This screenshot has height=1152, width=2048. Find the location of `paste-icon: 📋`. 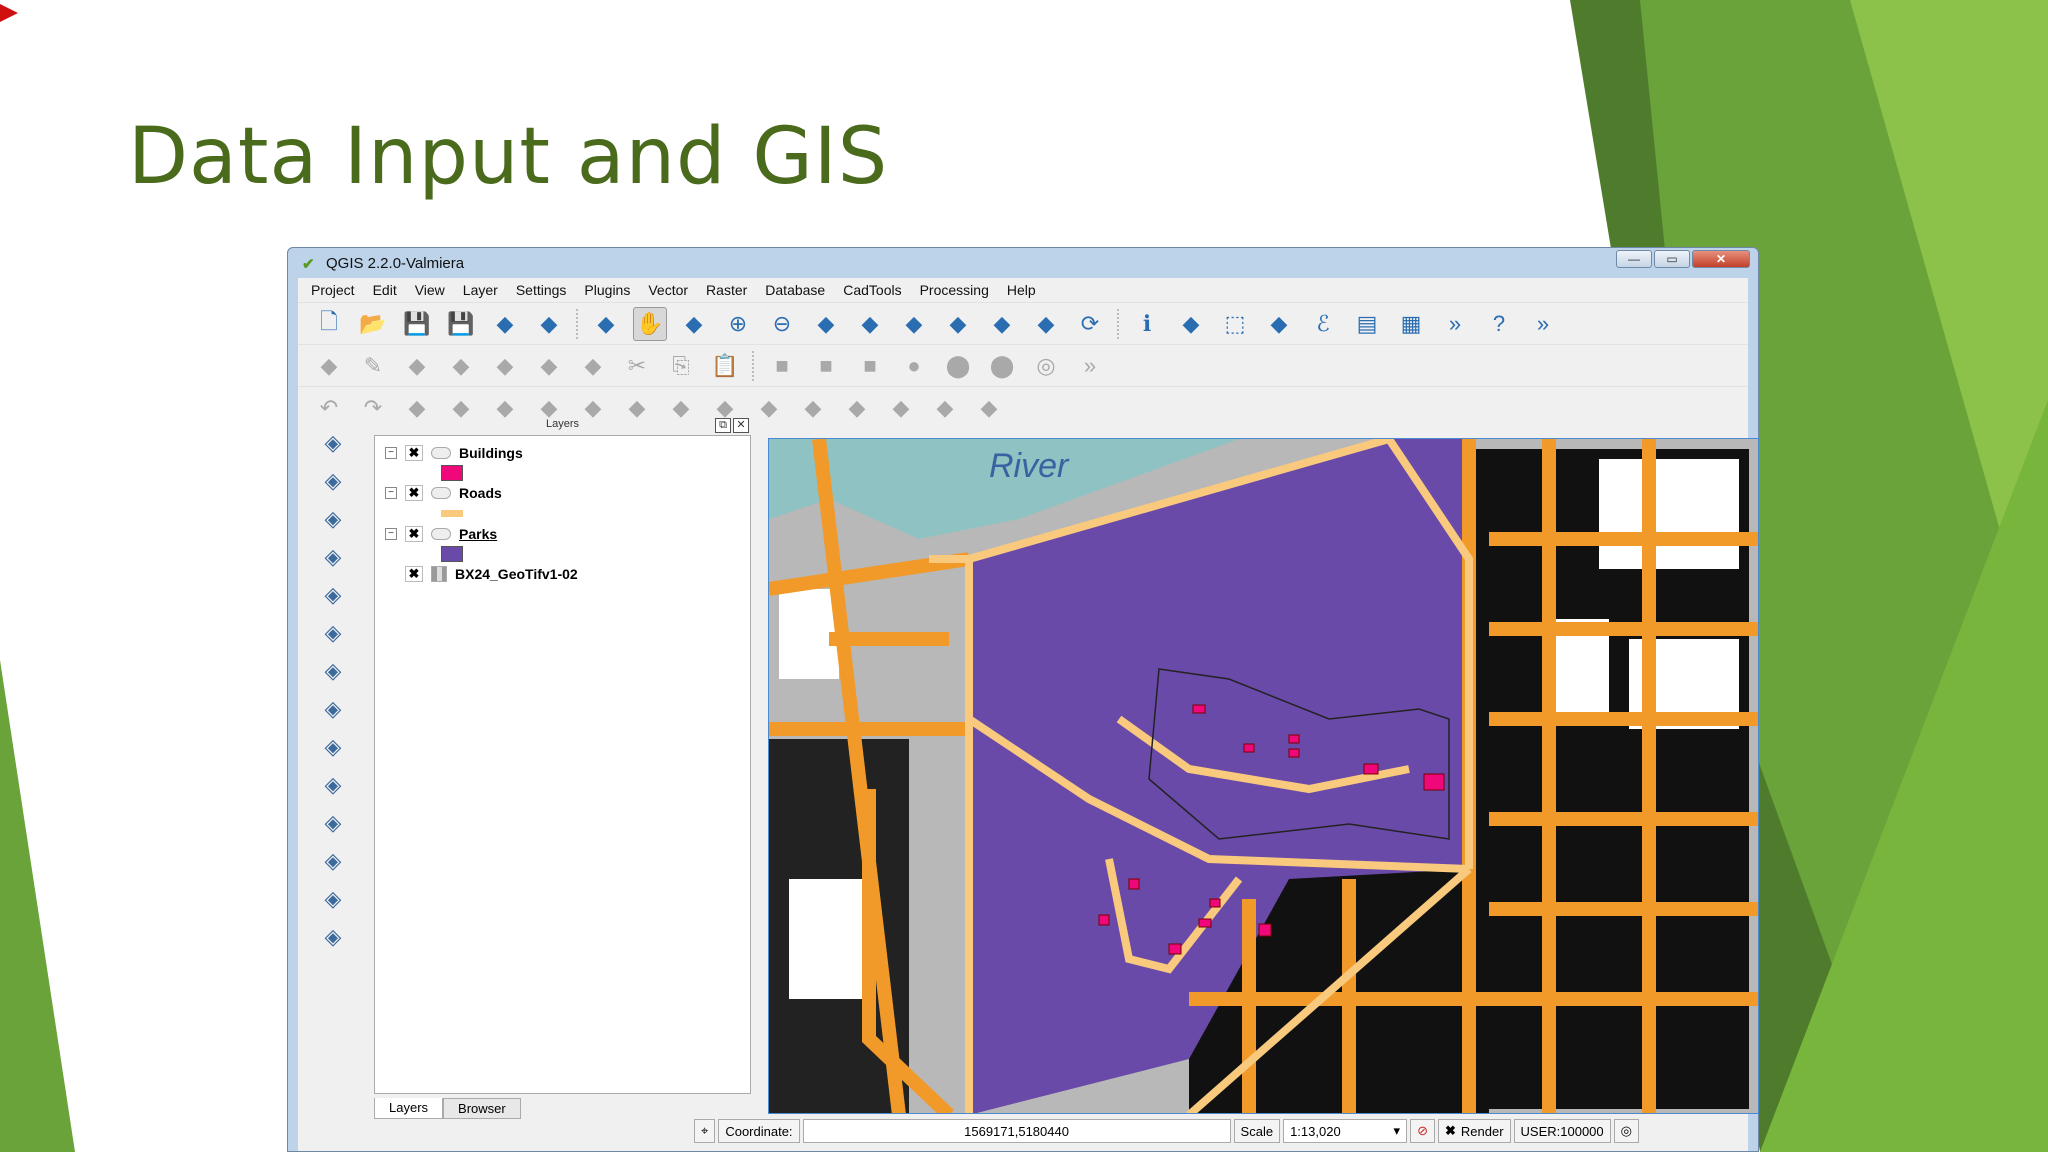

paste-icon: 📋 is located at coordinates (725, 366).